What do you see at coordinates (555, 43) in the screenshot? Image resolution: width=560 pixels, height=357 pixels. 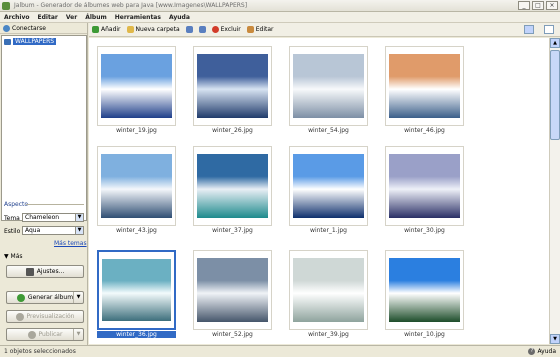 I see `scroll-up-icon: ▲` at bounding box center [555, 43].